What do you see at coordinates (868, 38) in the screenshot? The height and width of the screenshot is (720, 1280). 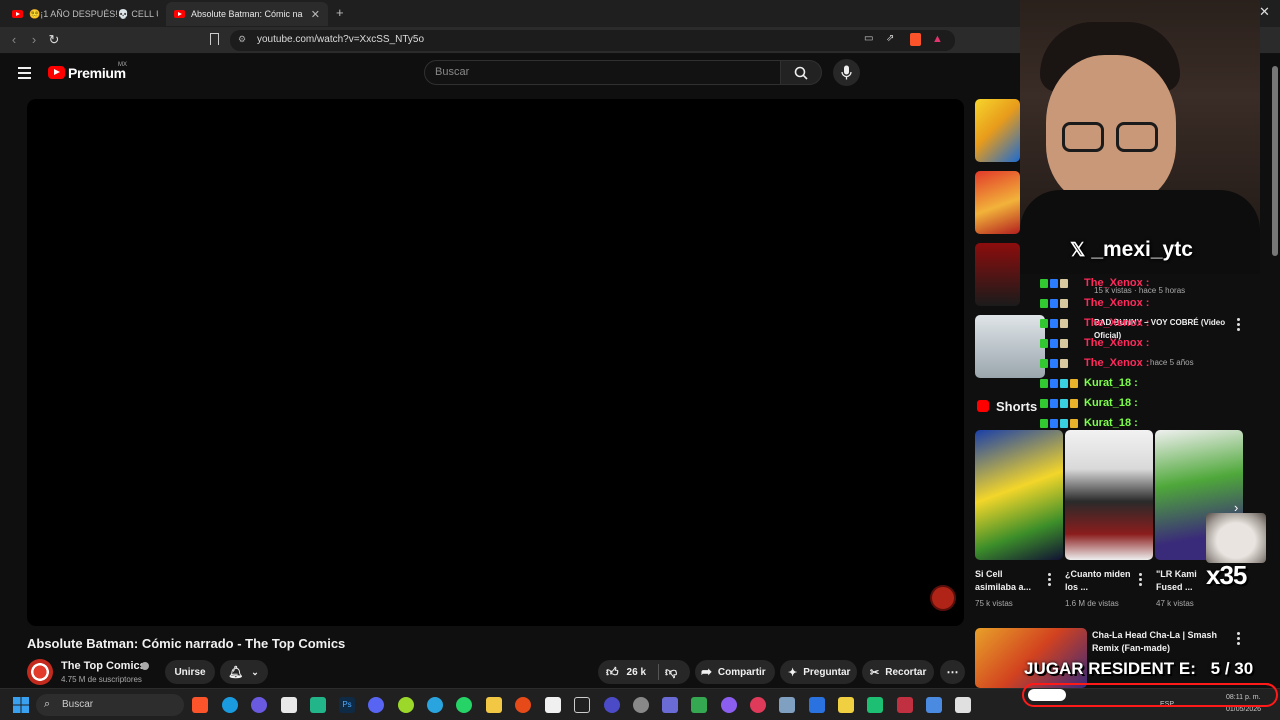 I see `cast-icon: ▭` at bounding box center [868, 38].